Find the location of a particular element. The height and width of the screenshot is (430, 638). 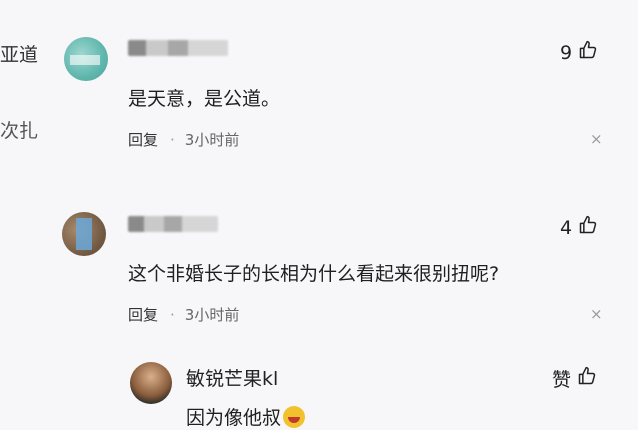

reply-like-button: 赞 is located at coordinates (574, 378).